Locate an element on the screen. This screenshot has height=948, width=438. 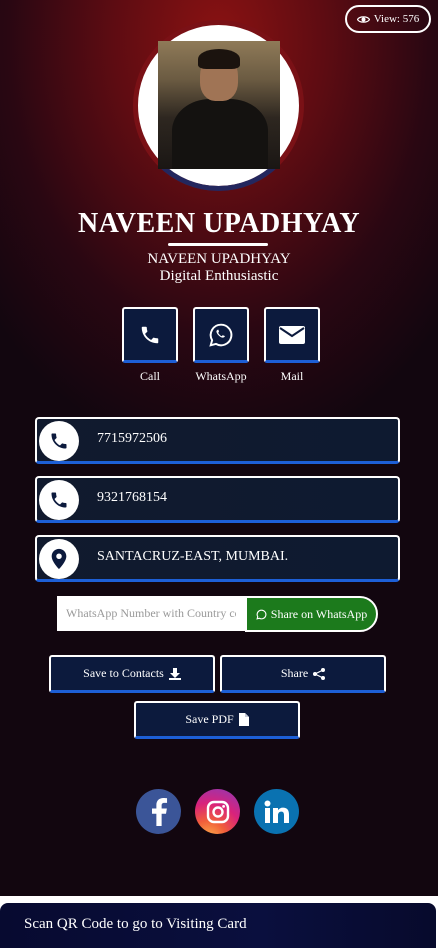
profile-tagline: Digital Enthusiastic is located at coordinates (219, 276).